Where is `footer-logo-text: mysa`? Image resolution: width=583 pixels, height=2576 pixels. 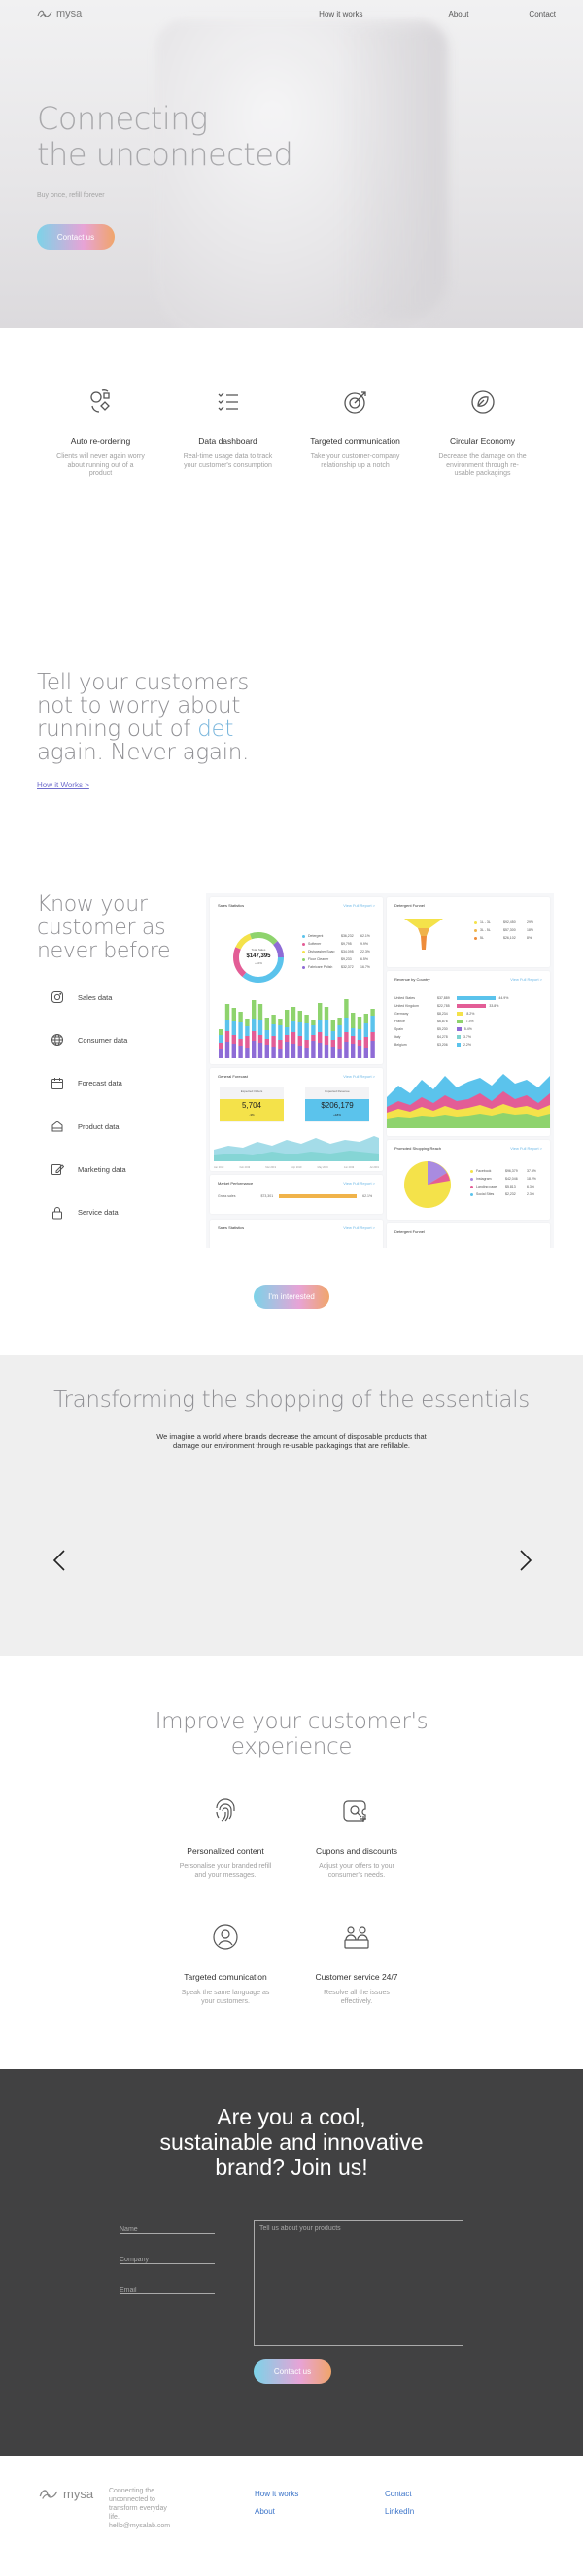 footer-logo-text: mysa is located at coordinates (78, 2494).